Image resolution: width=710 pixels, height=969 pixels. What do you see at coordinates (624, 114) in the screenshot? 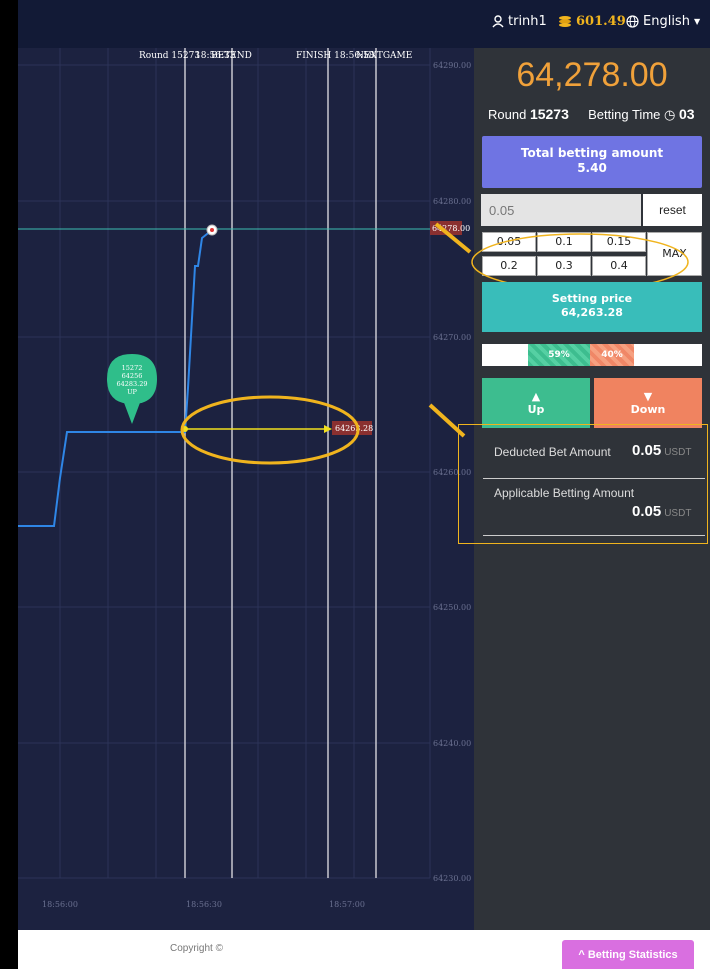
I see `betting-time-label: Betting Time` at bounding box center [624, 114].